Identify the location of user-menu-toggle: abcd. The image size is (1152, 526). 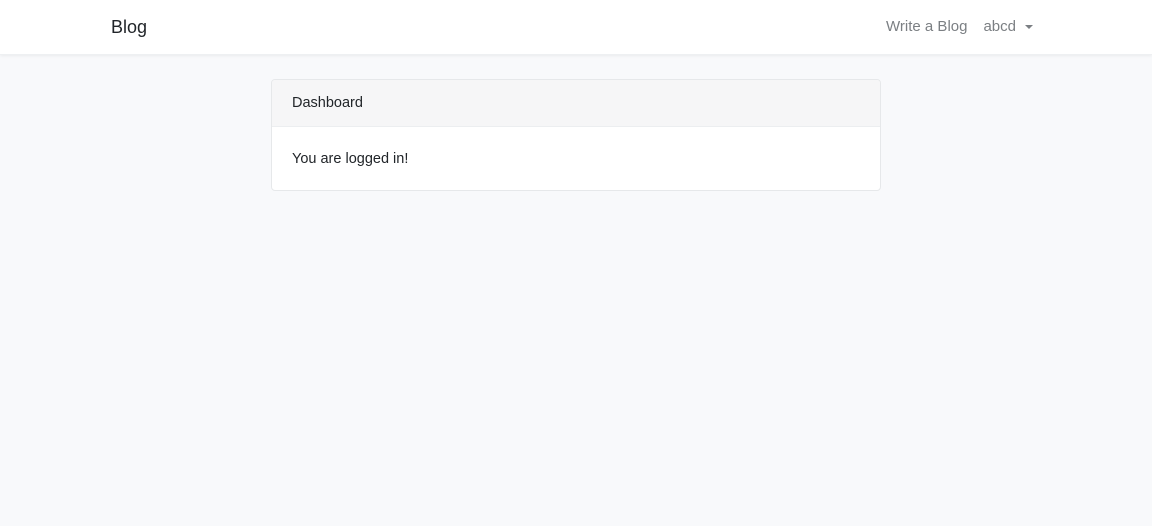
(1008, 27).